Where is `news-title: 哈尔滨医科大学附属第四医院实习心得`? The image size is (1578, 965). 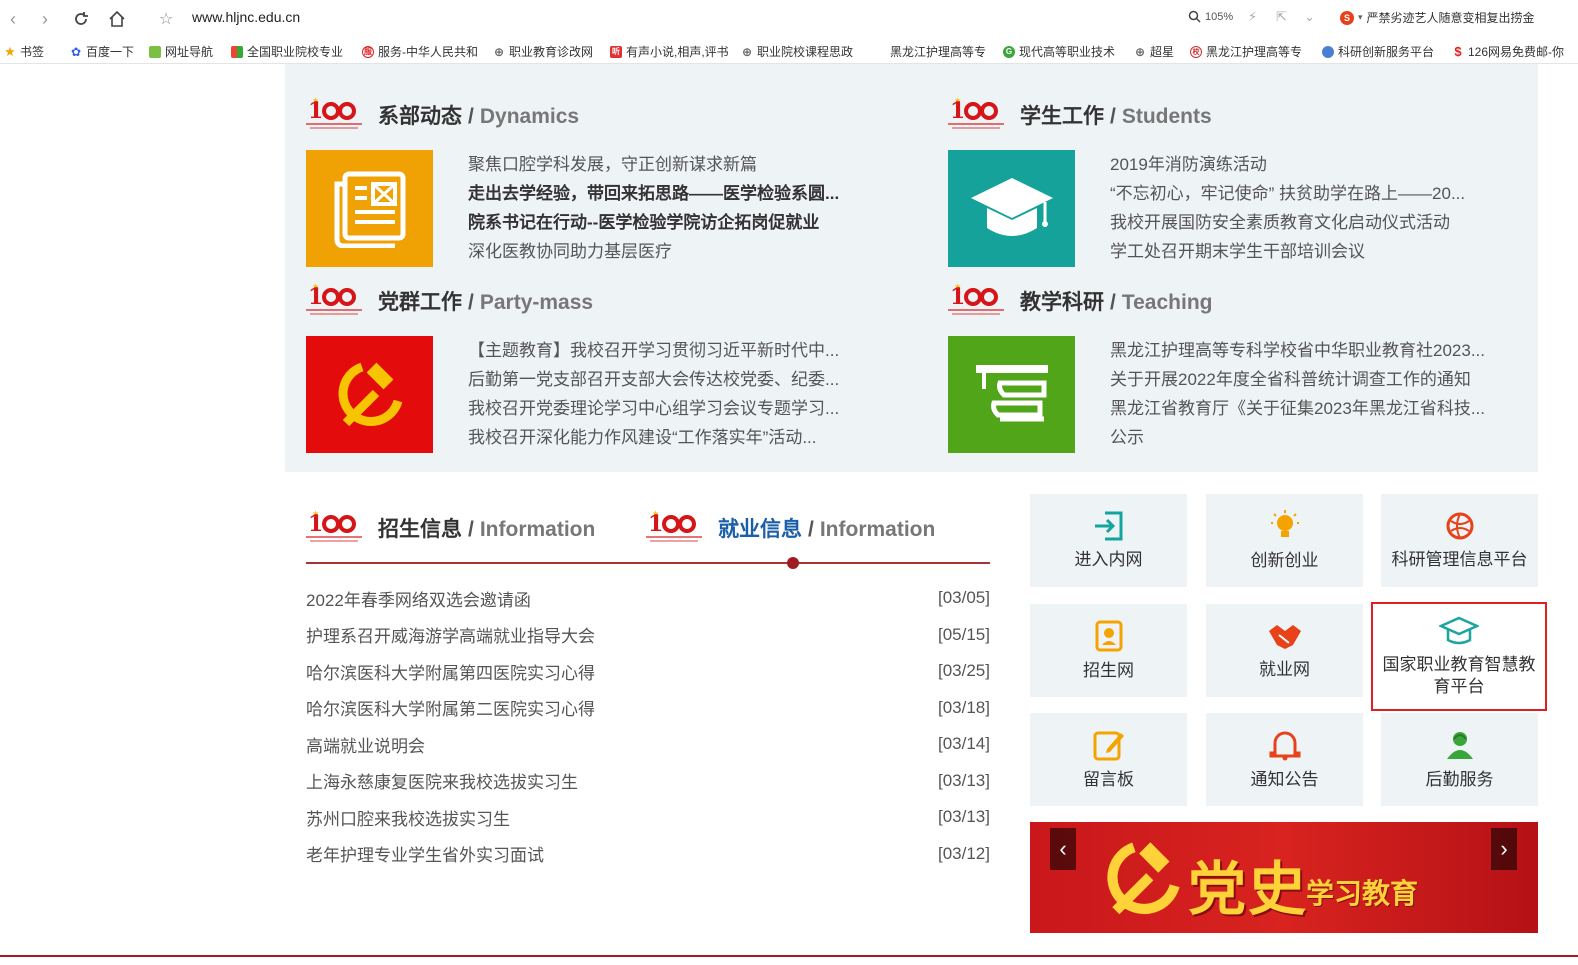 news-title: 哈尔滨医科大学附属第四医院实习心得 is located at coordinates (450, 671).